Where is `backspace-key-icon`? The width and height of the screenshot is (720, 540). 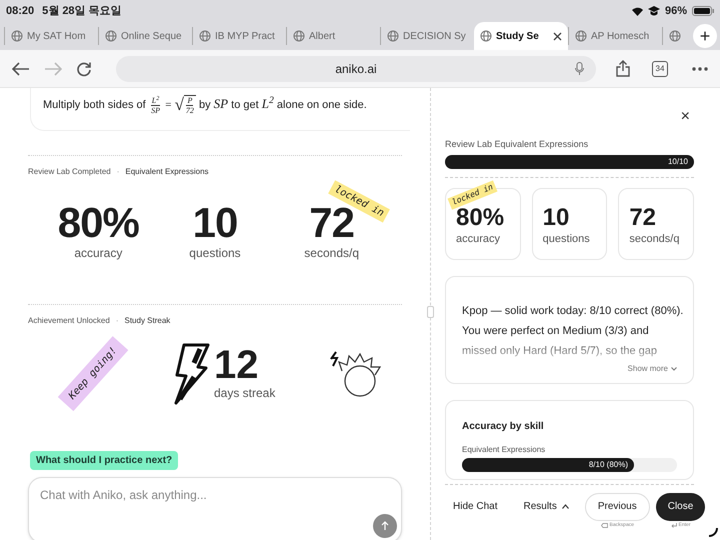
backspace-key-icon is located at coordinates (604, 525).